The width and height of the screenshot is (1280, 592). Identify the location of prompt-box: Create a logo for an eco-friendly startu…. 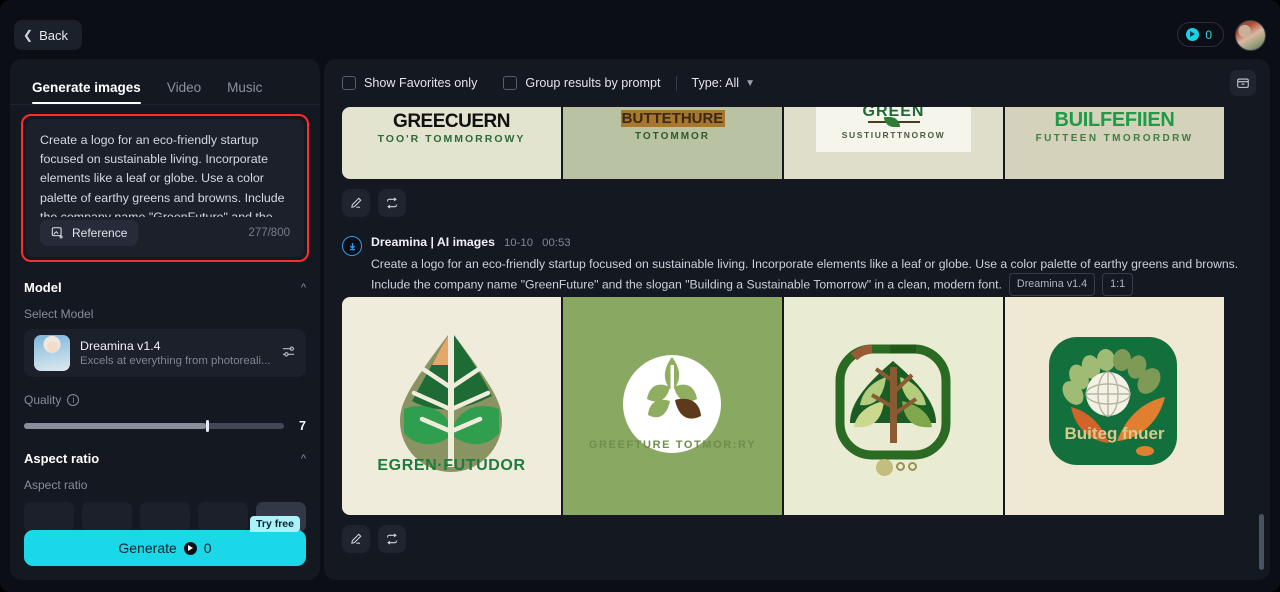
(165, 188).